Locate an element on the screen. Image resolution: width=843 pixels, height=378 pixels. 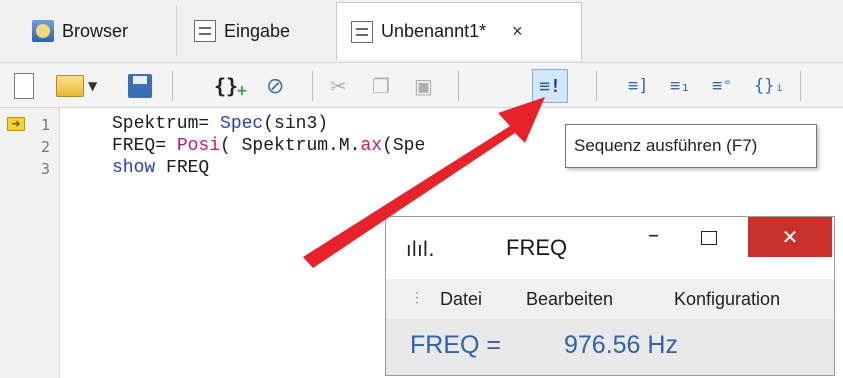
new-document-icon is located at coordinates (24, 86).